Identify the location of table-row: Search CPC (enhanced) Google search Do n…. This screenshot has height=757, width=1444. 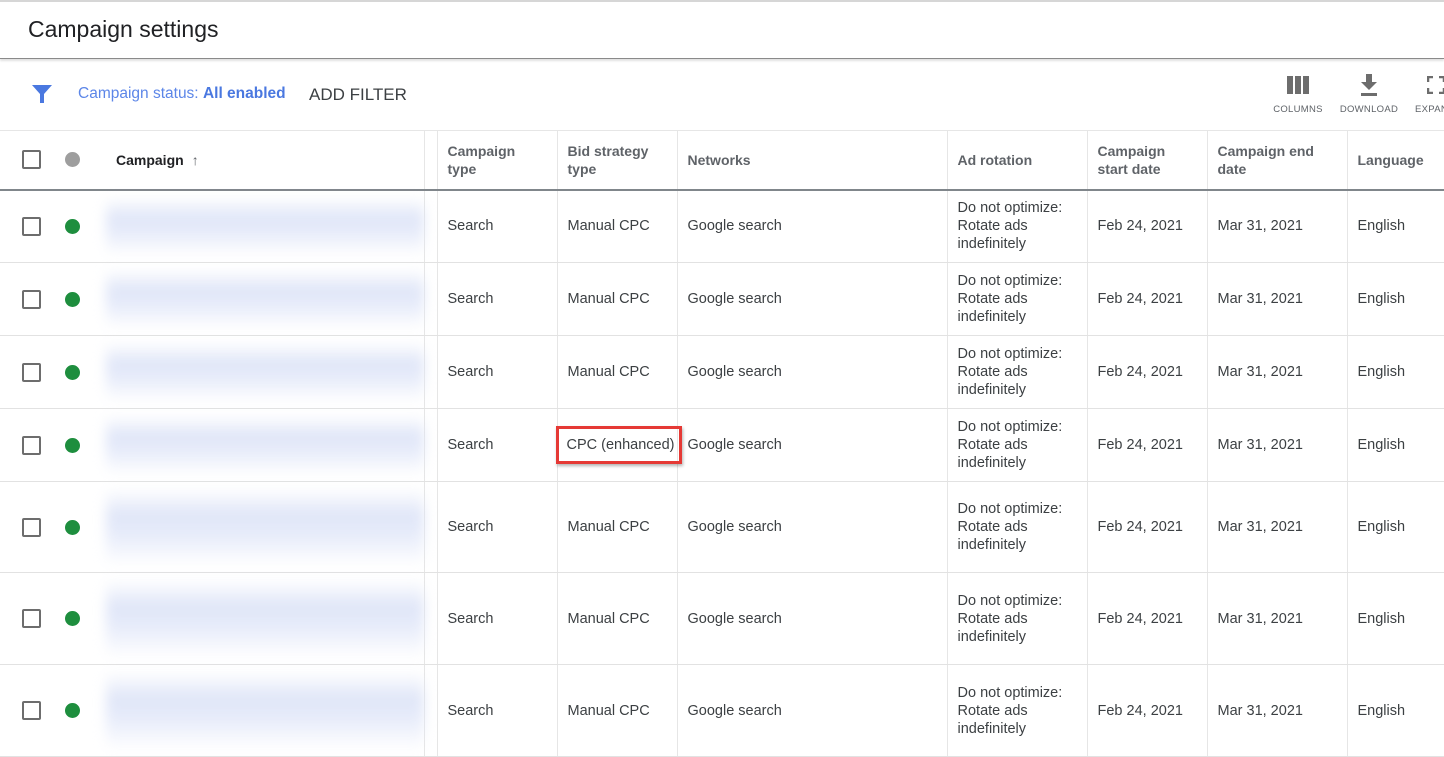
(722, 445).